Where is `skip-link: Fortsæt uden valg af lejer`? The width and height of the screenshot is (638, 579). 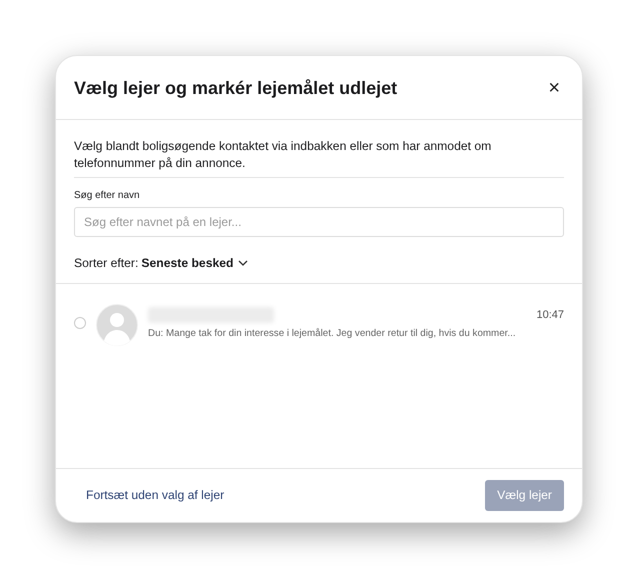
skip-link: Fortsæt uden valg af lejer is located at coordinates (155, 495).